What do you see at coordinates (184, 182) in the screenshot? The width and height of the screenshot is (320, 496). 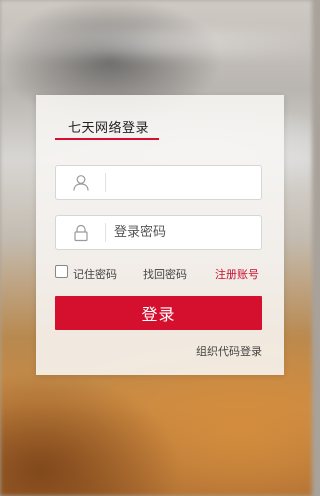 I see `username-input` at bounding box center [184, 182].